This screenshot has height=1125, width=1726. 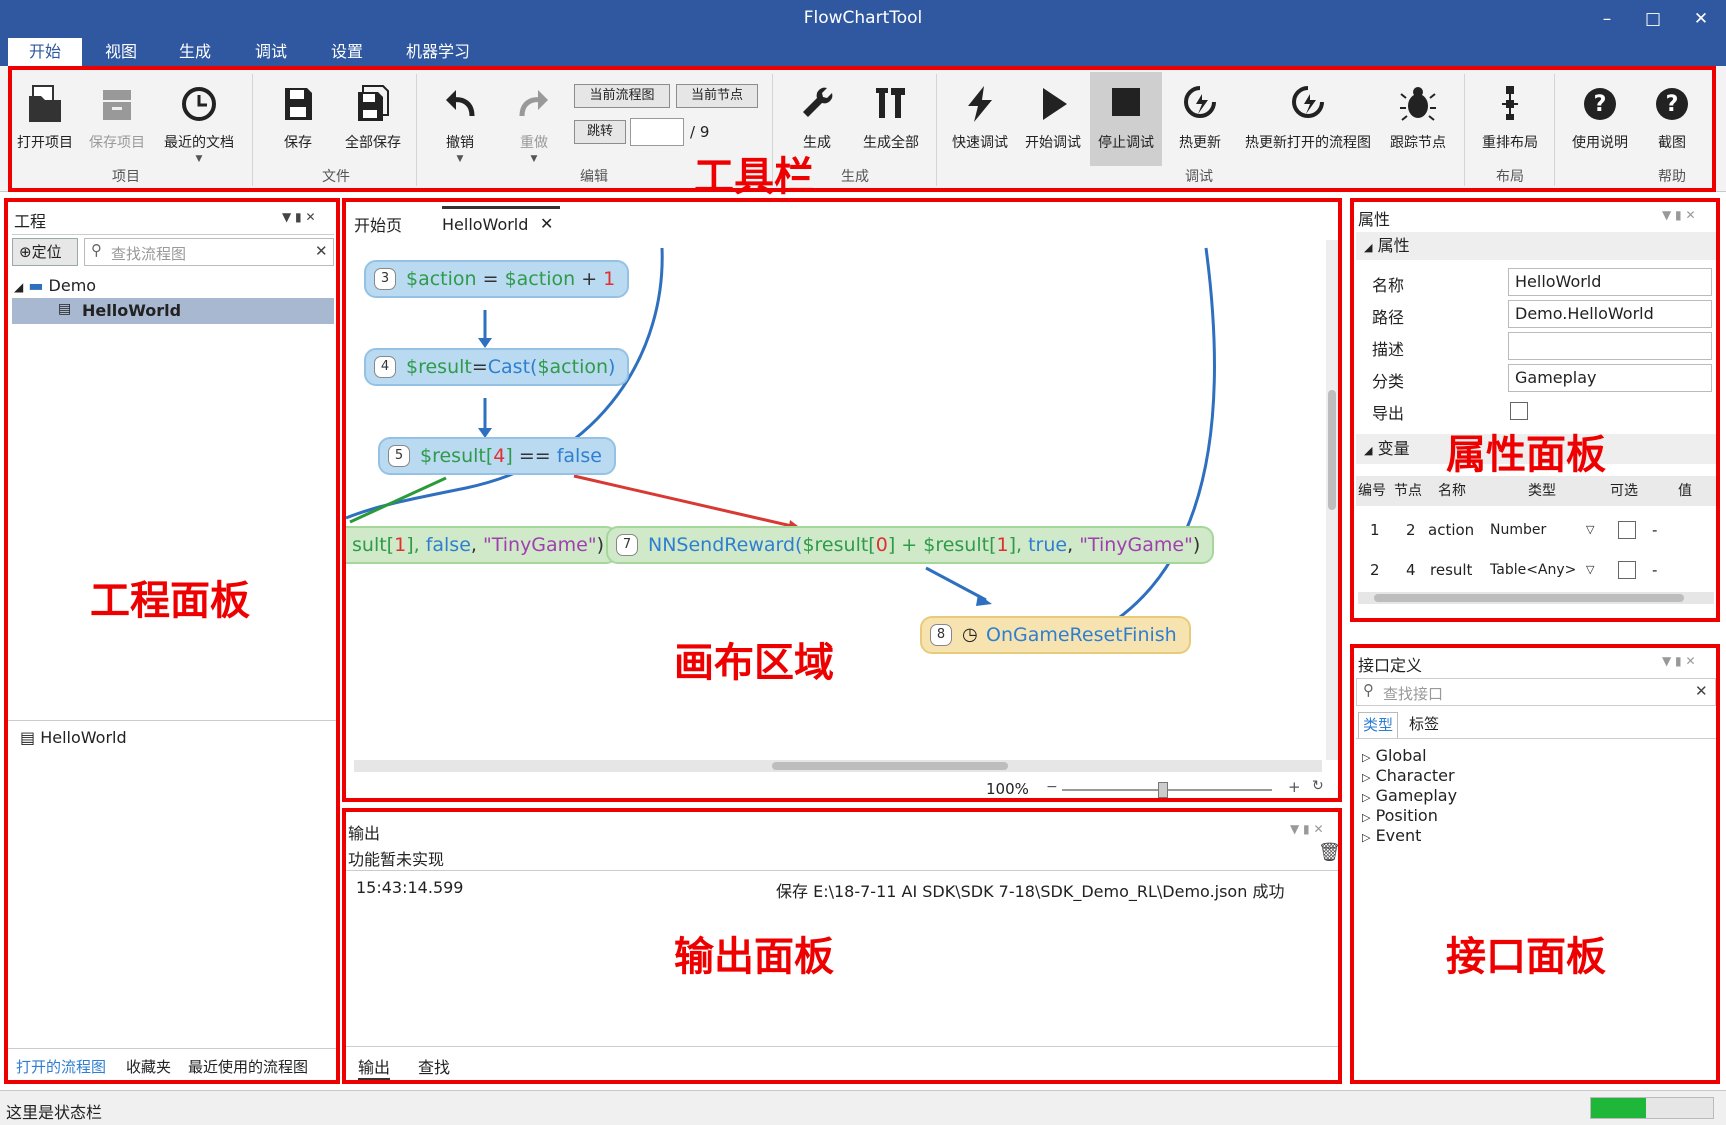 What do you see at coordinates (374, 1067) in the screenshot?
I see `tab-output: 输出` at bounding box center [374, 1067].